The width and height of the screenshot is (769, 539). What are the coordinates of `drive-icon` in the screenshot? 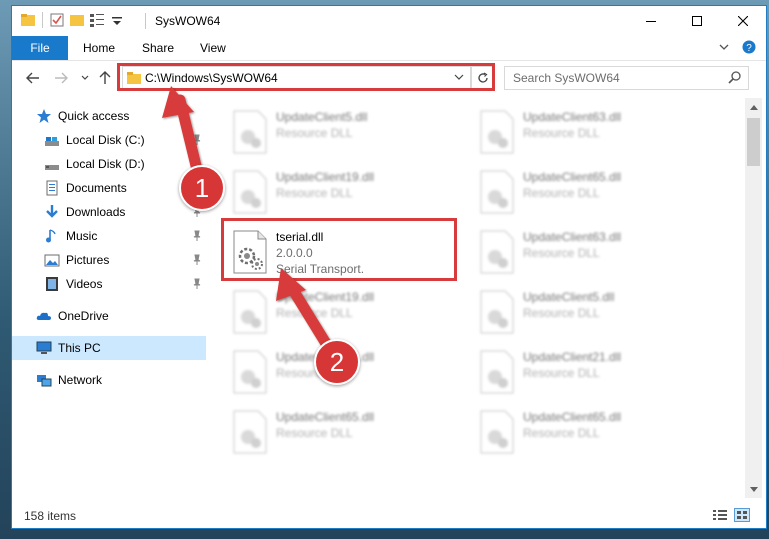 It's located at (52, 167).